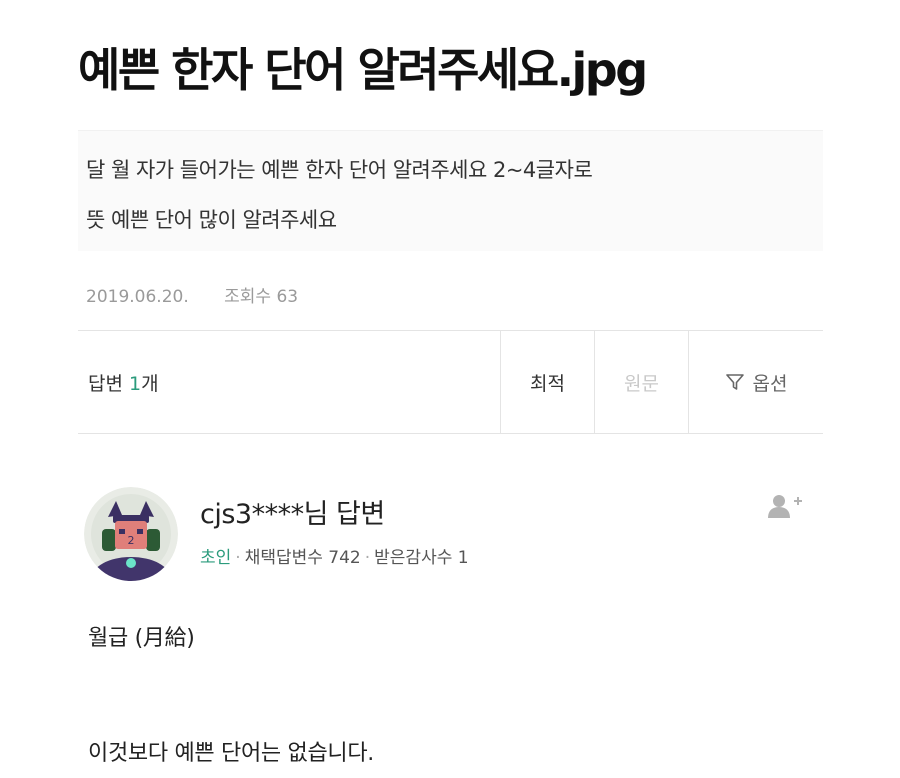 This screenshot has height=778, width=900. Describe the element at coordinates (547, 382) in the screenshot. I see `sort-best-tab: 최적` at that location.